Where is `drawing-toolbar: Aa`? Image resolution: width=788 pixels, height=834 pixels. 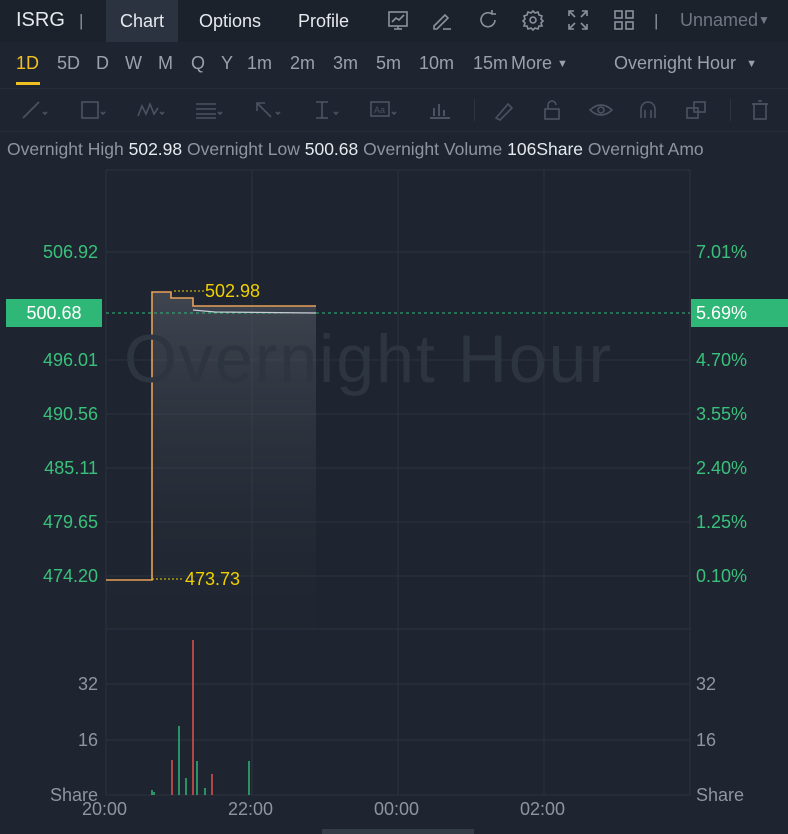 drawing-toolbar: Aa is located at coordinates (394, 110).